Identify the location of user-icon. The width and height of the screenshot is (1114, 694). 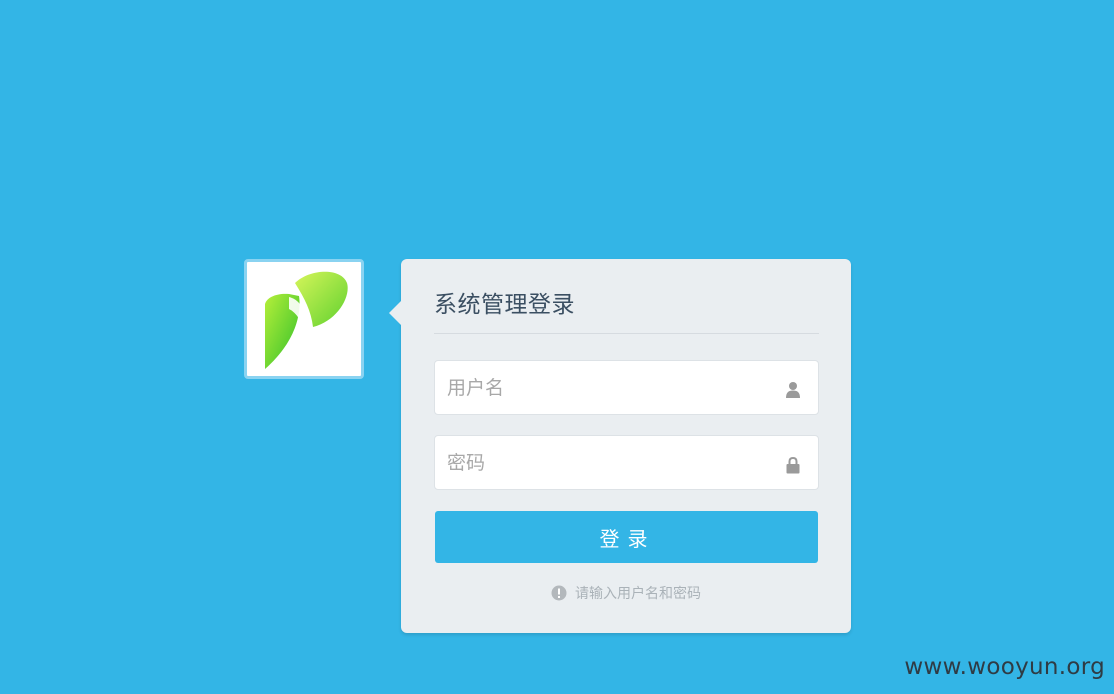
(793, 390).